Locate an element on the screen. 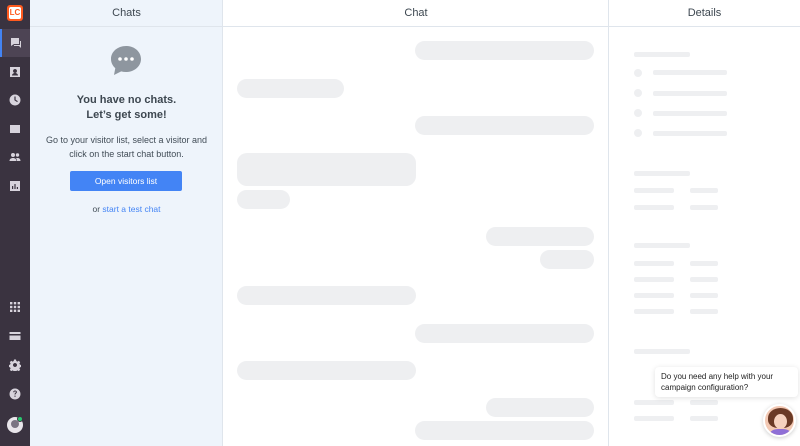 This screenshot has width=800, height=446. chart-icon is located at coordinates (15, 186).